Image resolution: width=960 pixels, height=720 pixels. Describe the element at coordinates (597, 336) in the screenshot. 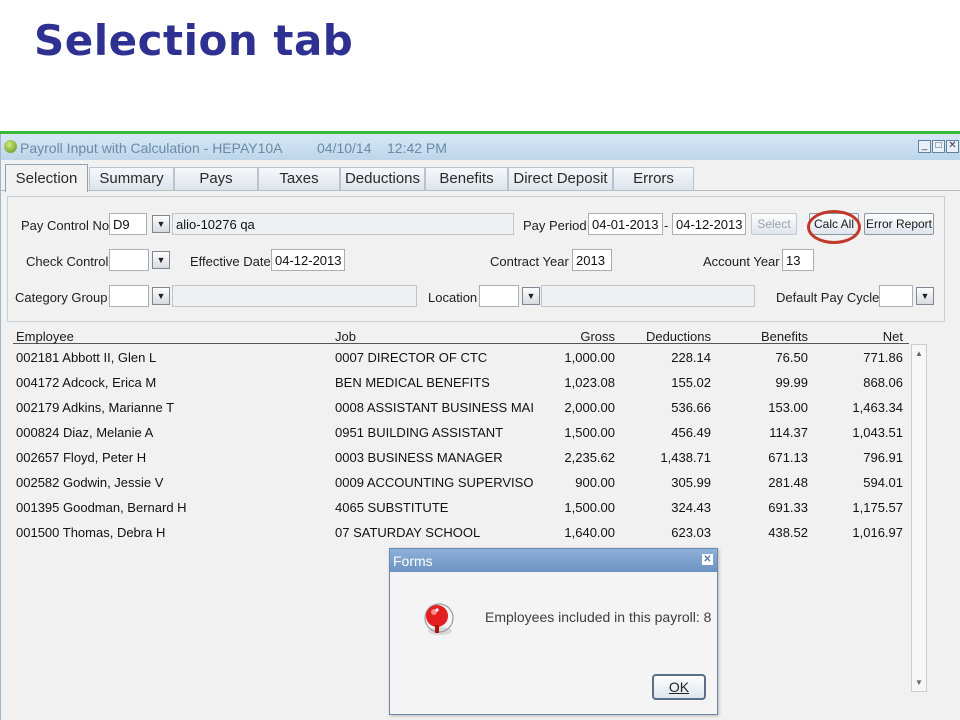

I see `col-gross-header: Gross` at that location.